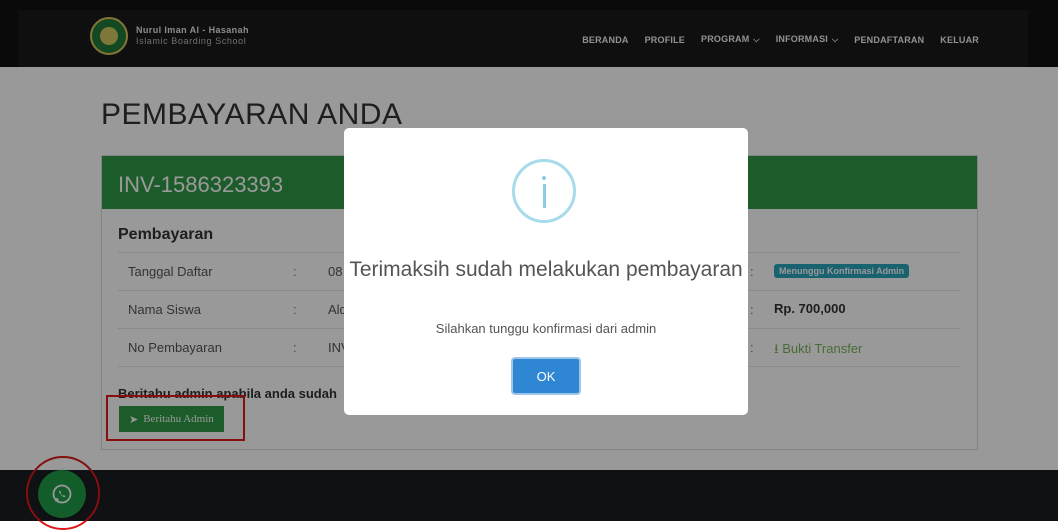  I want to click on modal-title: Terimaksih sudah melakukan pembayaran, so click(546, 269).